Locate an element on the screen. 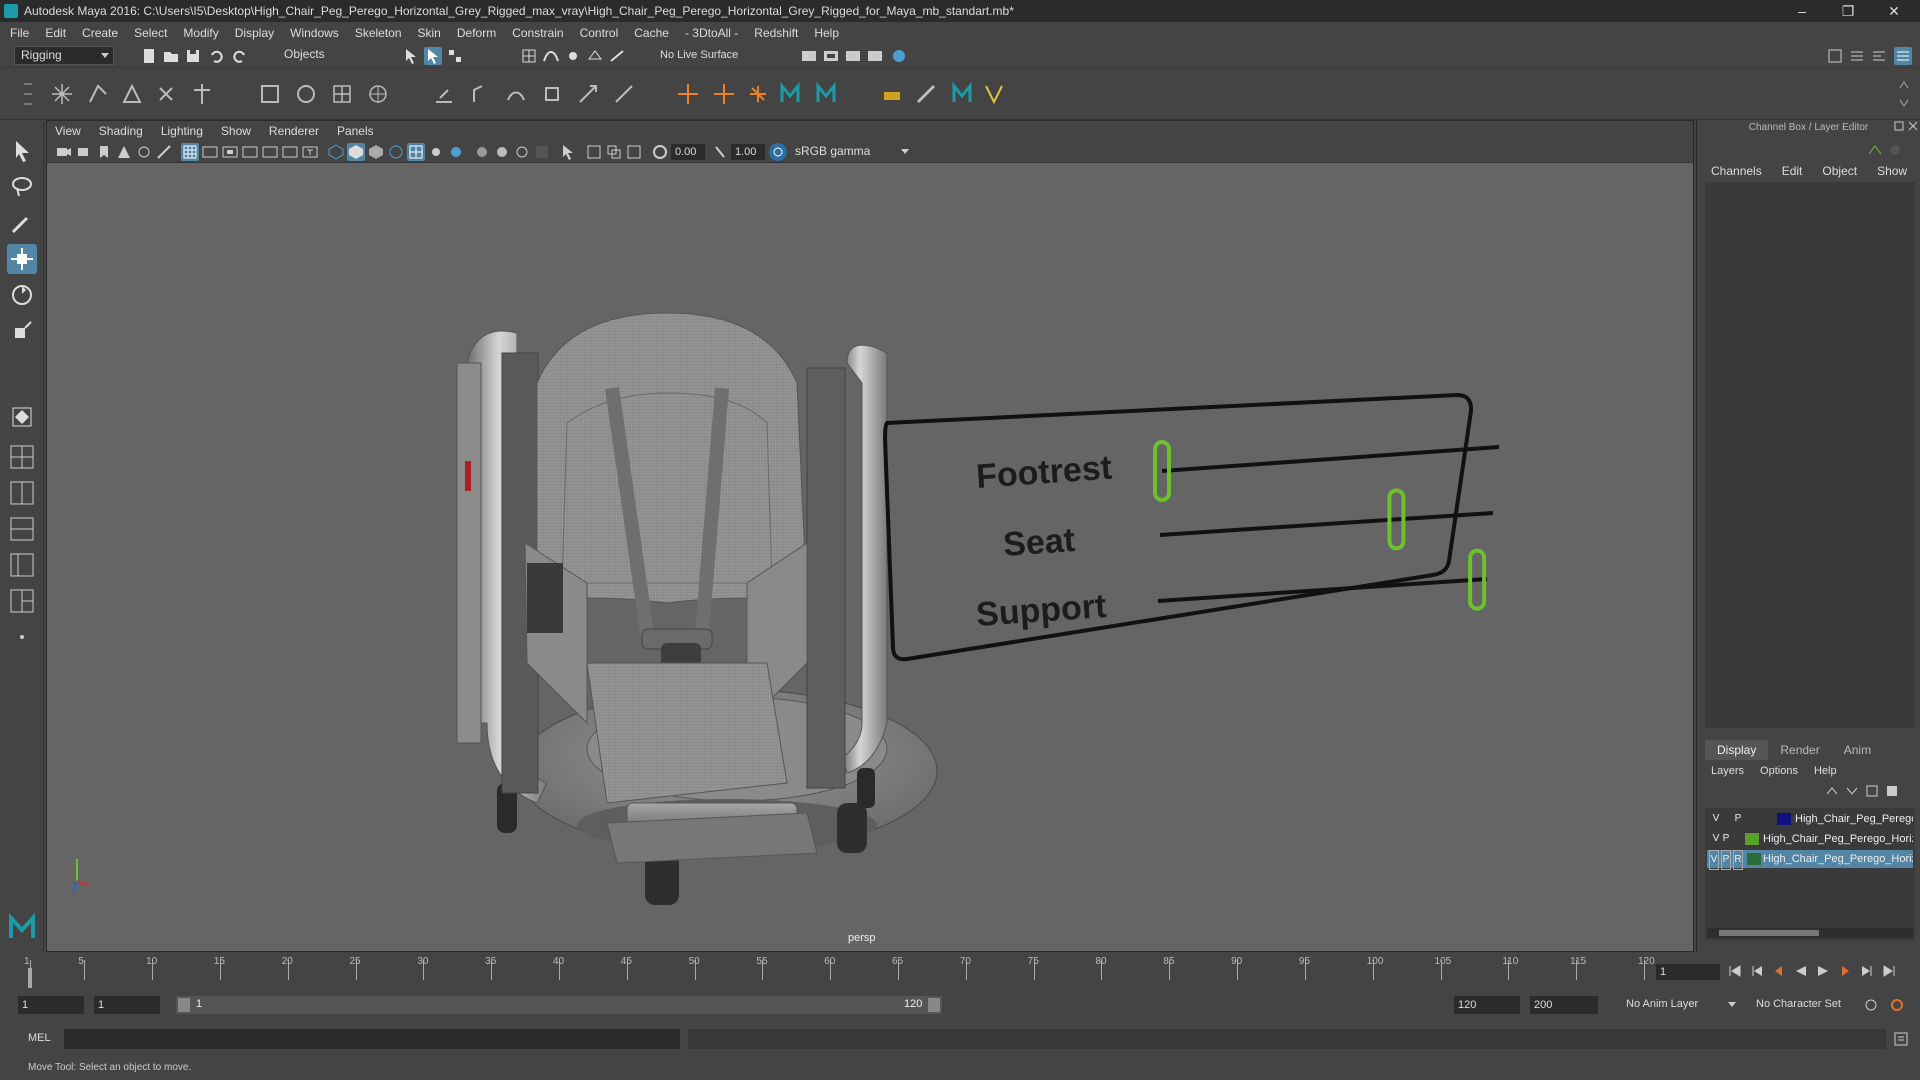 This screenshot has height=1080, width=1920. command-language-label: MEL is located at coordinates (39, 1038).